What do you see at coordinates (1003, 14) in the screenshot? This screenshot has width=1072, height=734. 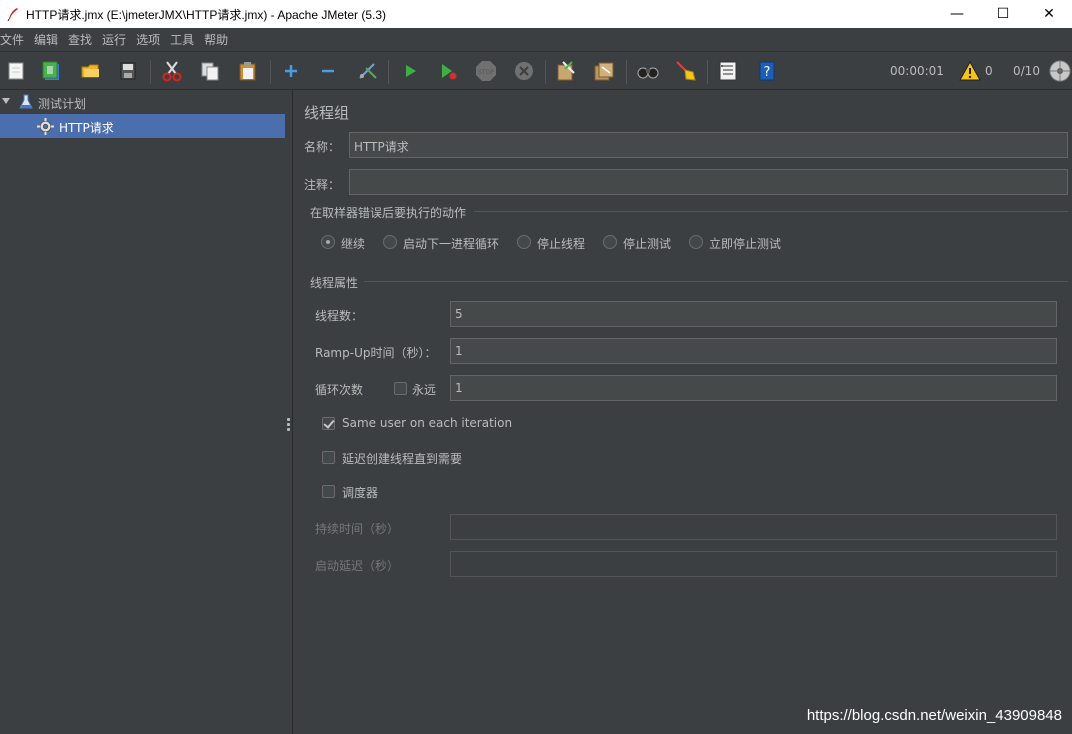 I see `maximize-button: ☐` at bounding box center [1003, 14].